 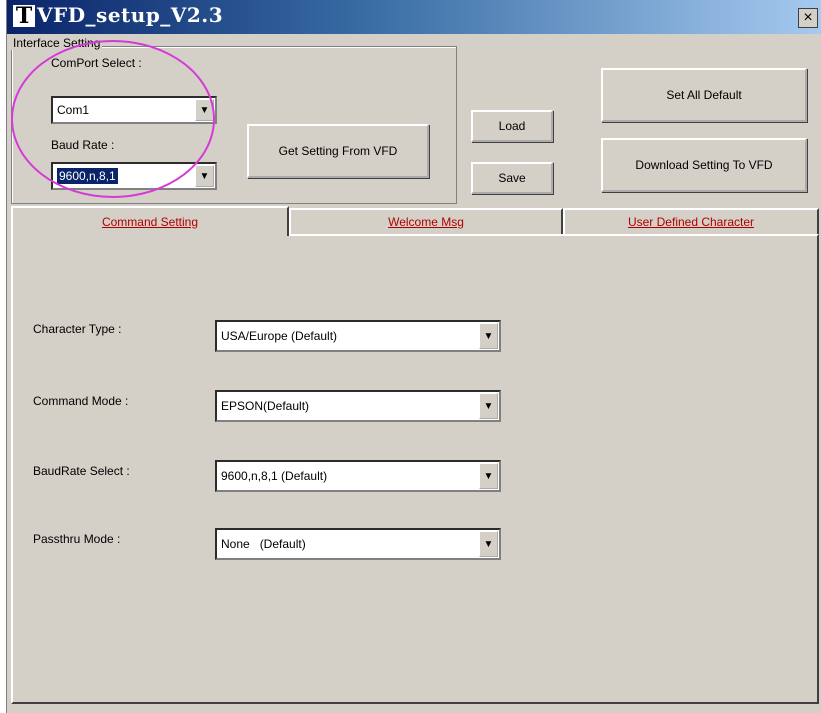 What do you see at coordinates (512, 178) in the screenshot?
I see `save-button: Save` at bounding box center [512, 178].